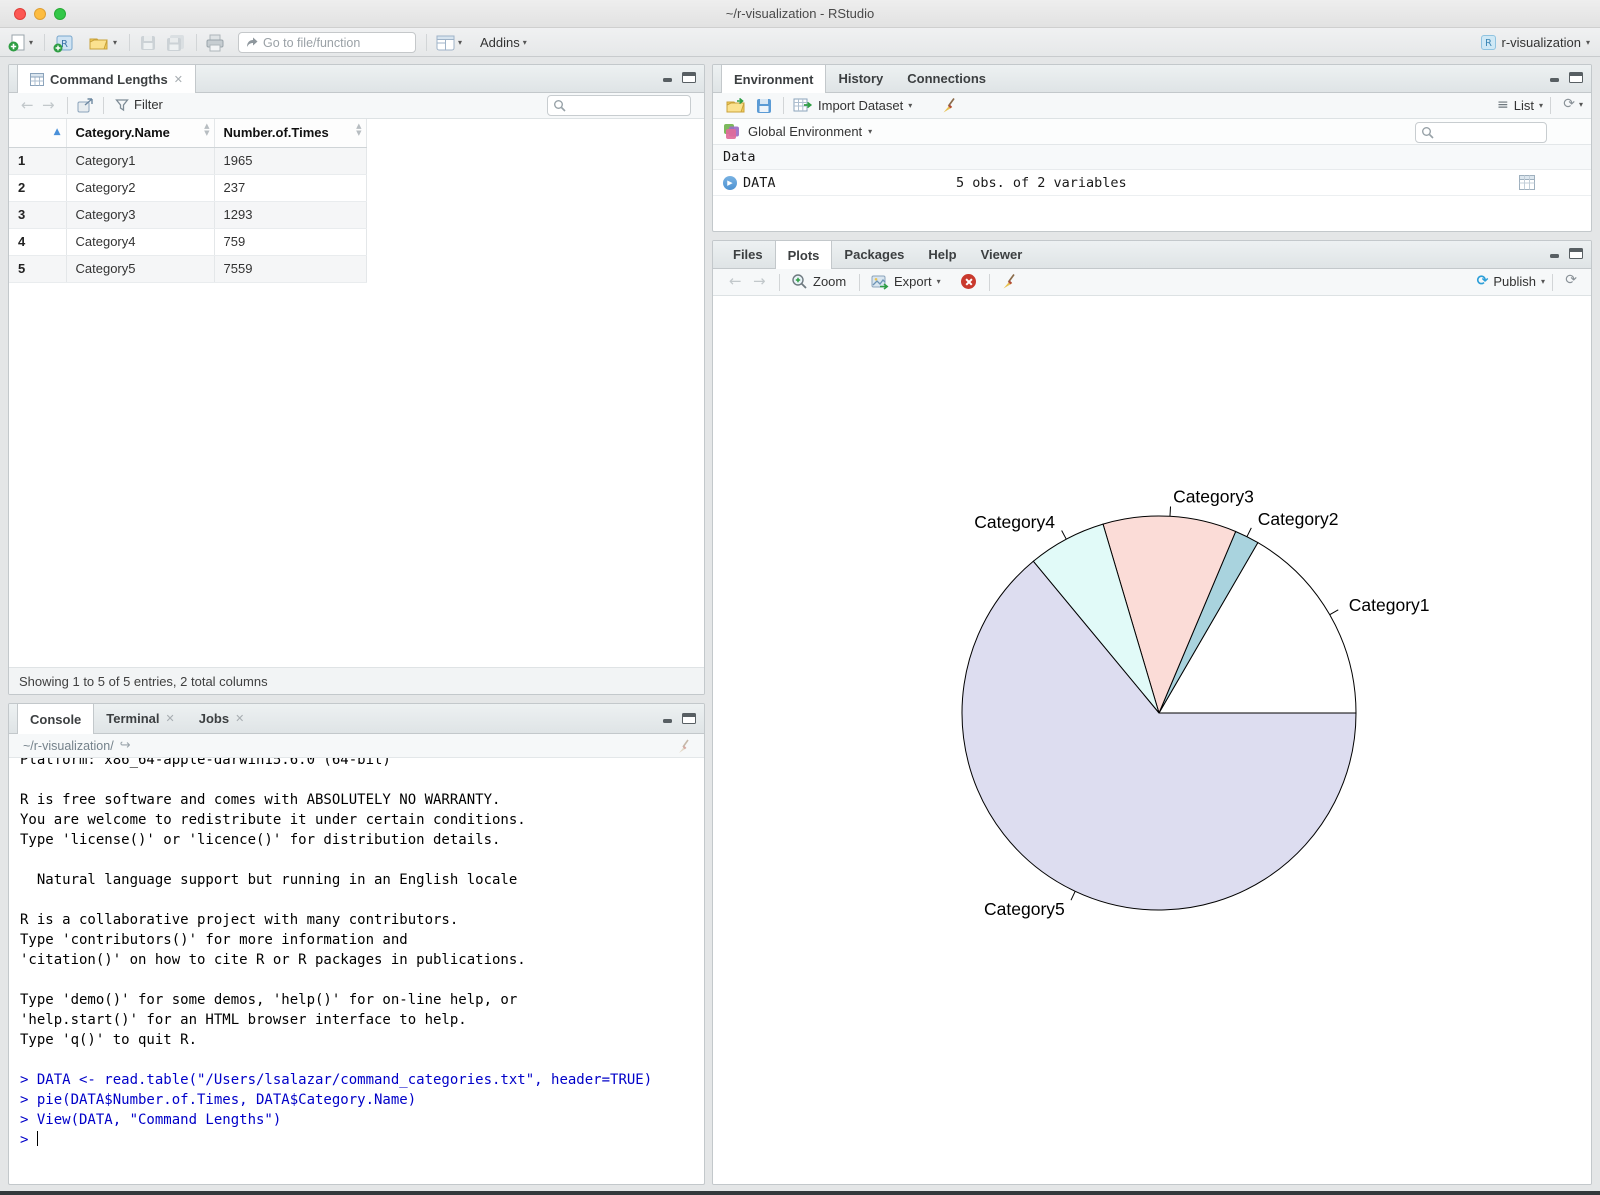 This screenshot has height=1195, width=1600. I want to click on tab-console: Console, so click(56, 719).